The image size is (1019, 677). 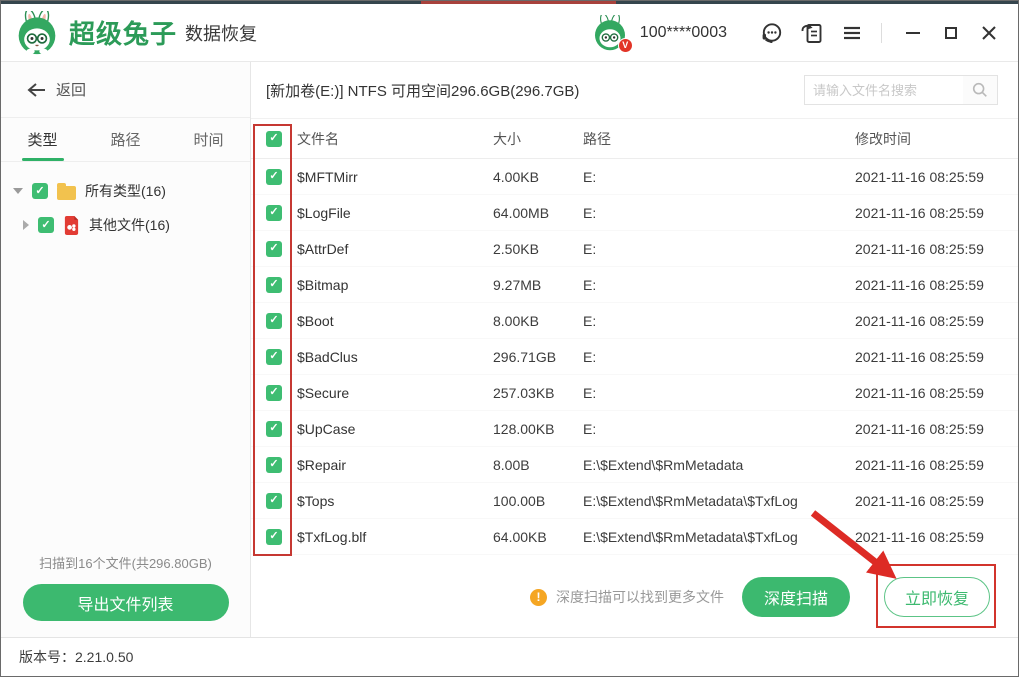 I want to click on deep-scan-button: 深度扫描, so click(x=796, y=597).